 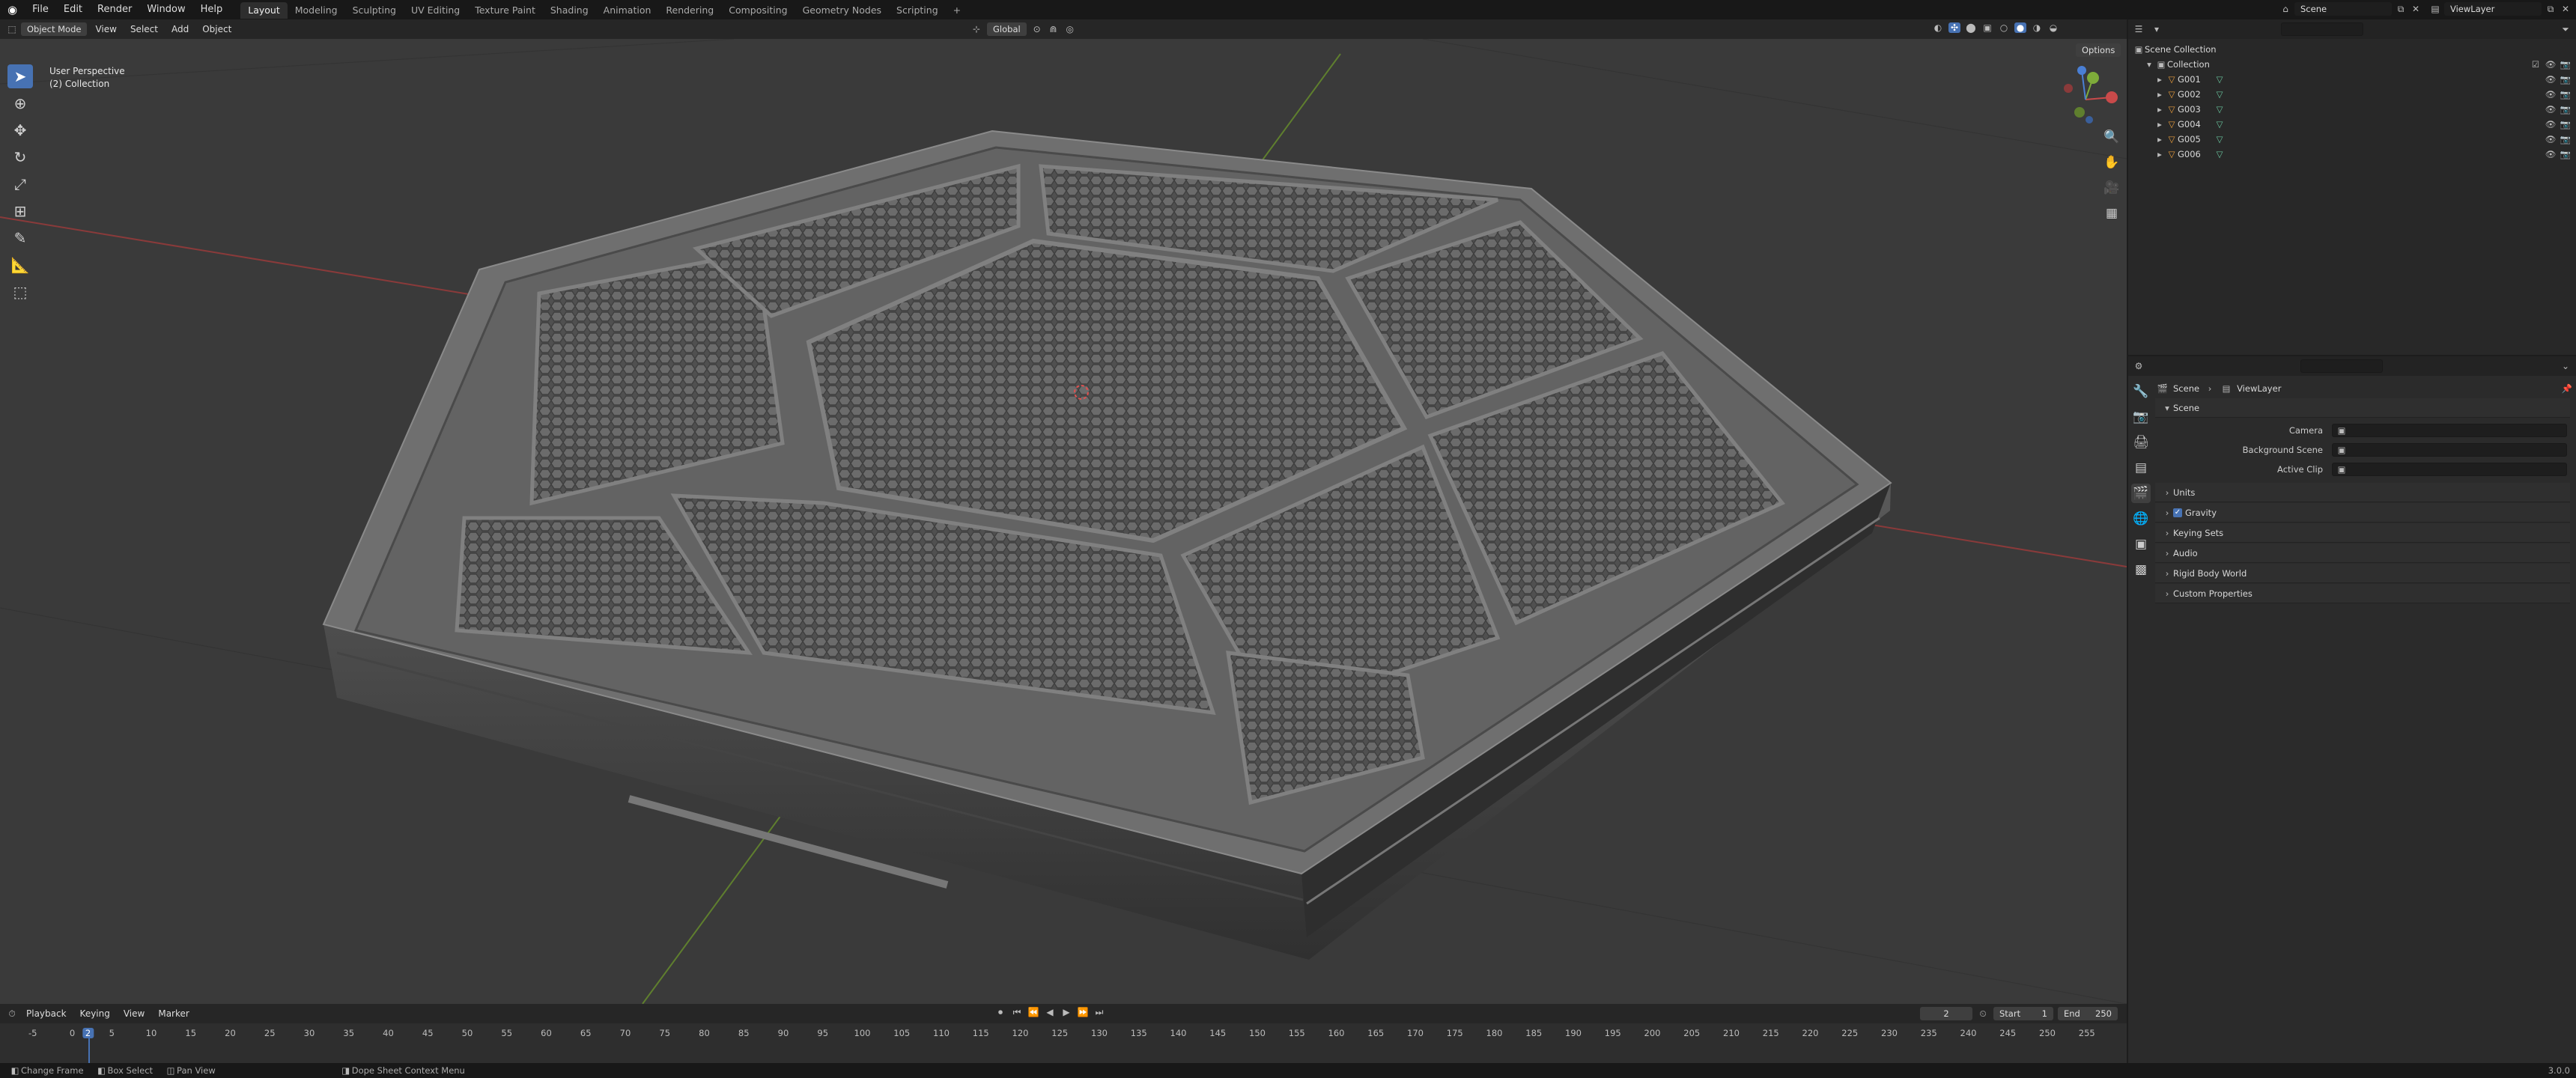 I want to click on next-keyframe-icon: ⏩, so click(x=1083, y=1012).